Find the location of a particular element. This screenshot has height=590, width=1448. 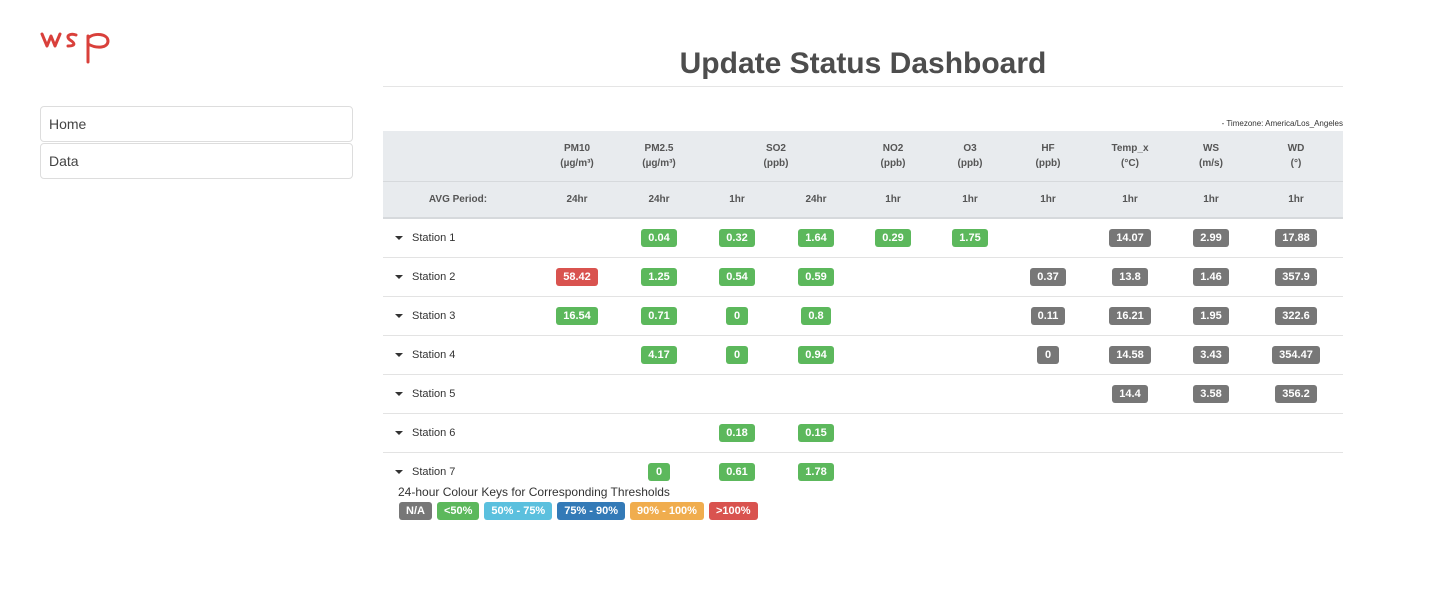

value-cell: 0.29 is located at coordinates (893, 238).